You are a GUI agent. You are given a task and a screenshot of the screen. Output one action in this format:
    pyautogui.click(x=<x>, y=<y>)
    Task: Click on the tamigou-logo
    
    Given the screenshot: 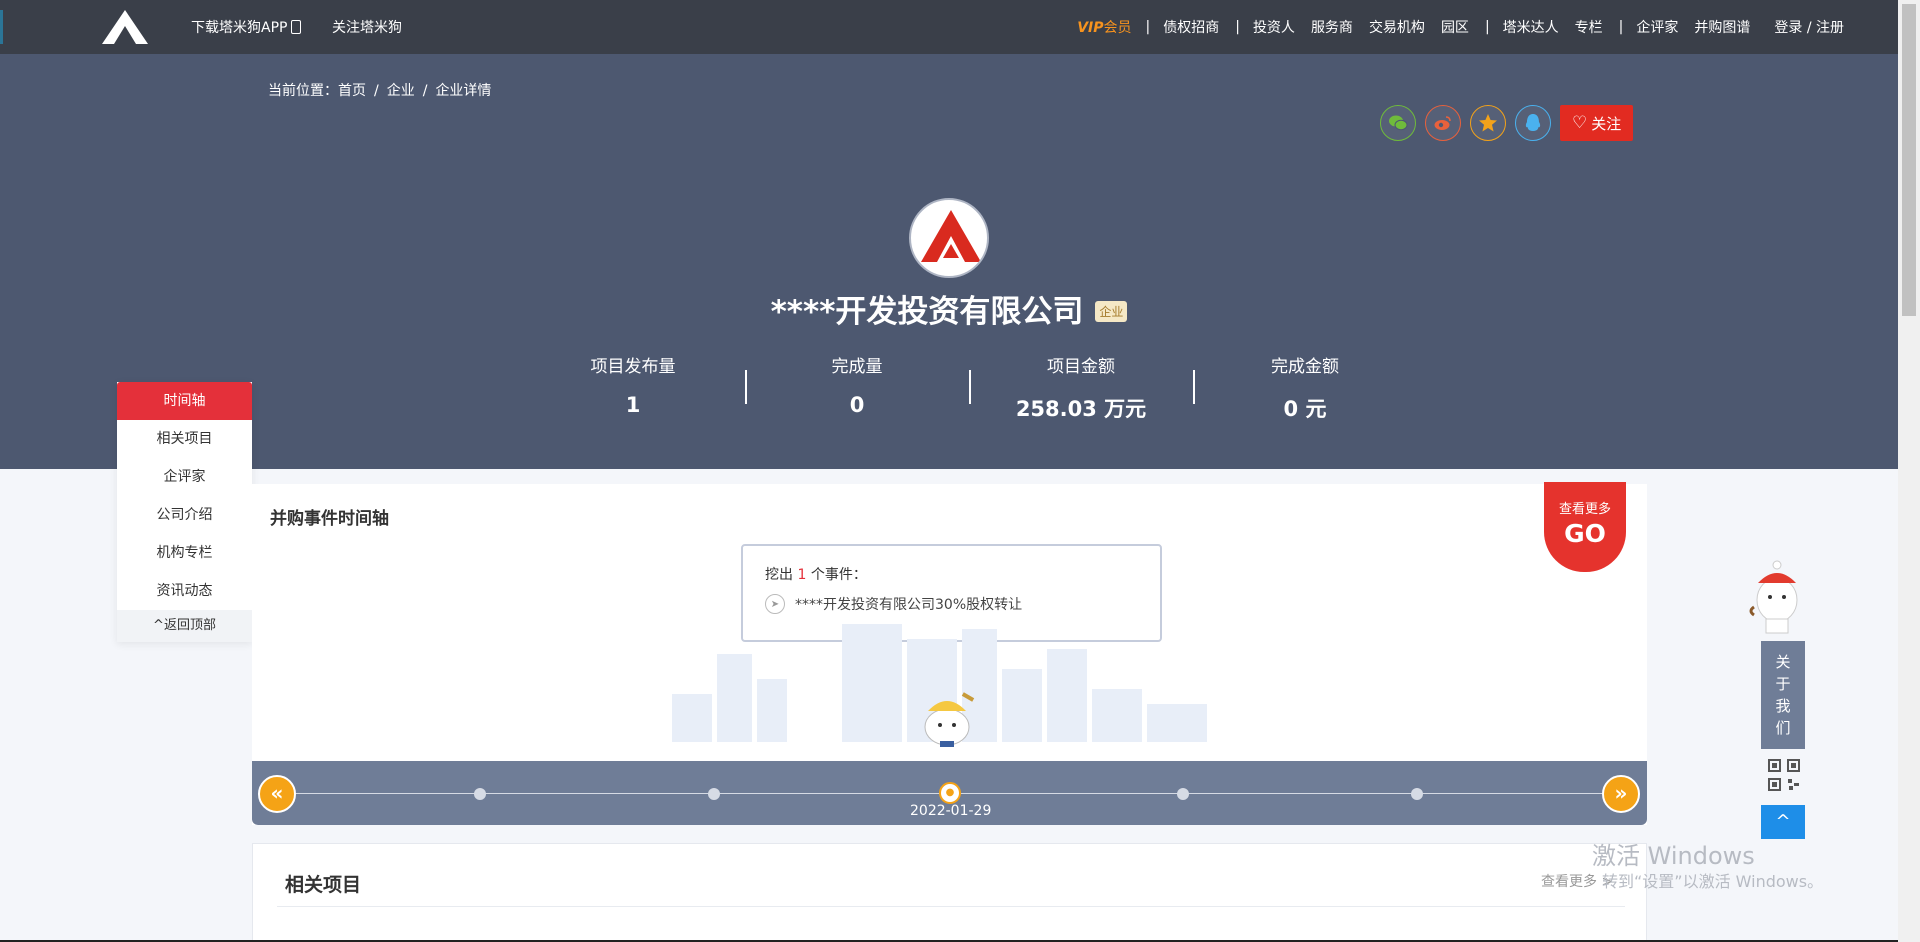 What is the action you would take?
    pyautogui.click(x=125, y=27)
    